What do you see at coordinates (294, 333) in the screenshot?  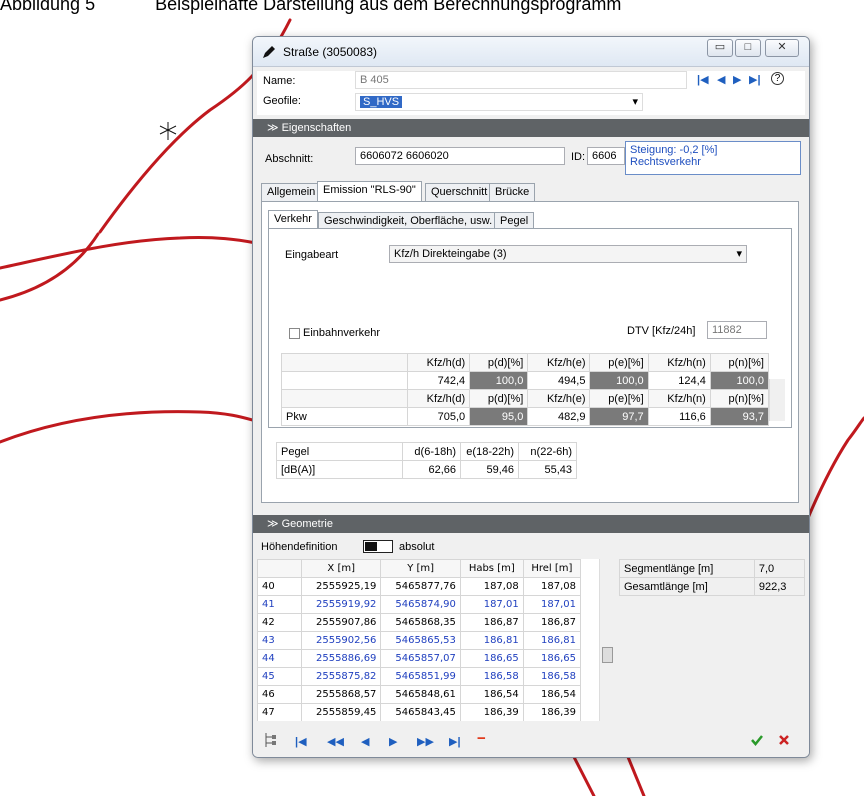 I see `einbahnverkehr-checkbox` at bounding box center [294, 333].